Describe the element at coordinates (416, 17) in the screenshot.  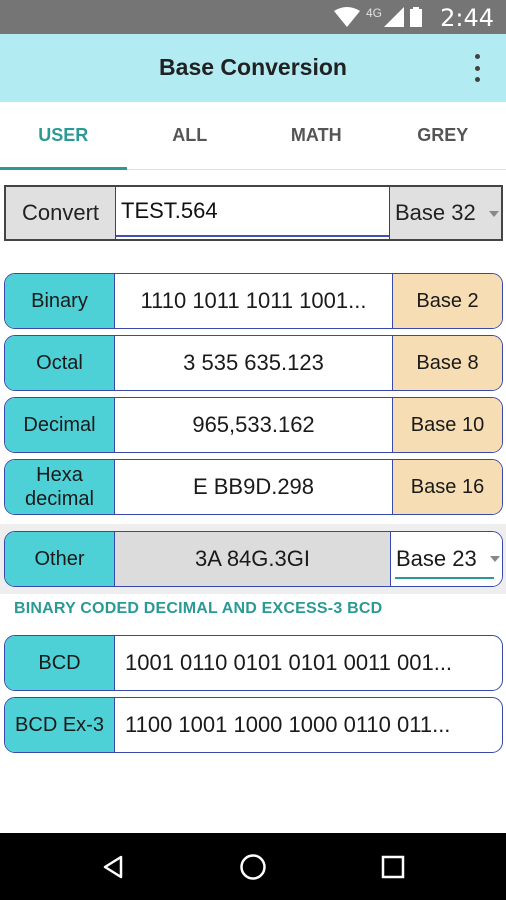
I see `battery-icon` at that location.